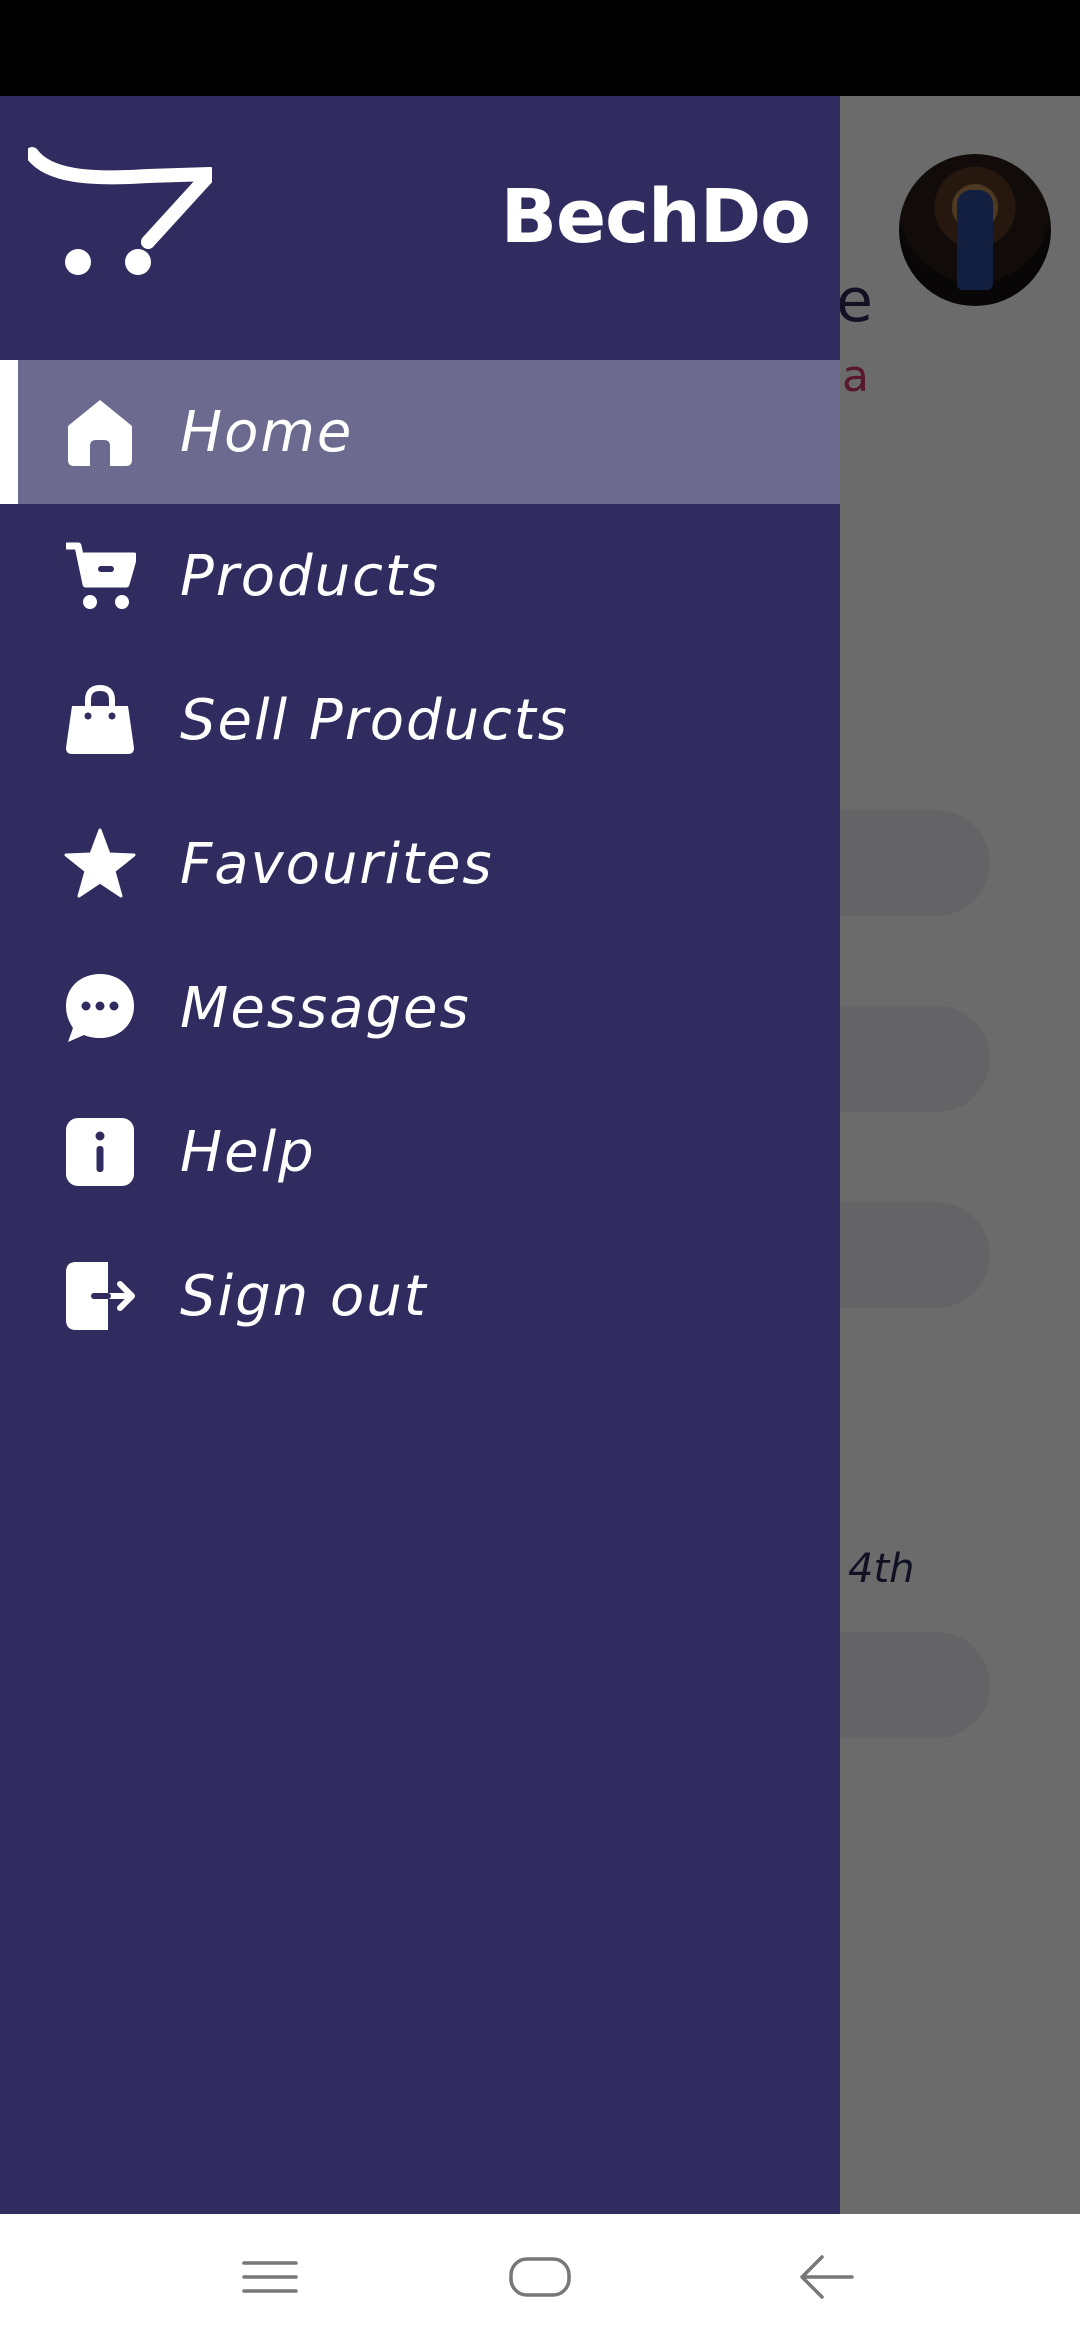  I want to click on brand-name: BechDo, so click(655, 217).